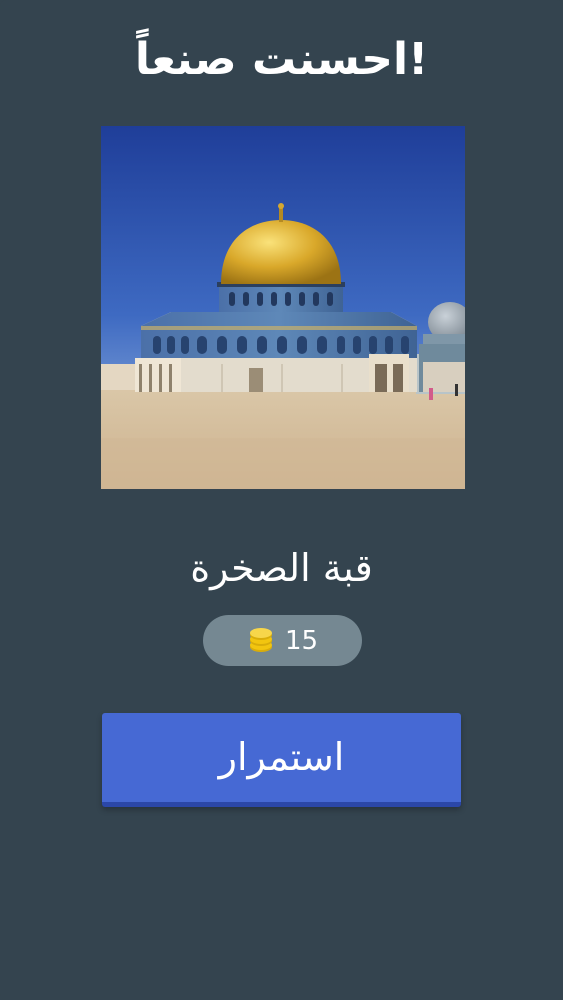 This screenshot has height=1000, width=563. Describe the element at coordinates (282, 640) in the screenshot. I see `coin-reward-badge: 15` at that location.